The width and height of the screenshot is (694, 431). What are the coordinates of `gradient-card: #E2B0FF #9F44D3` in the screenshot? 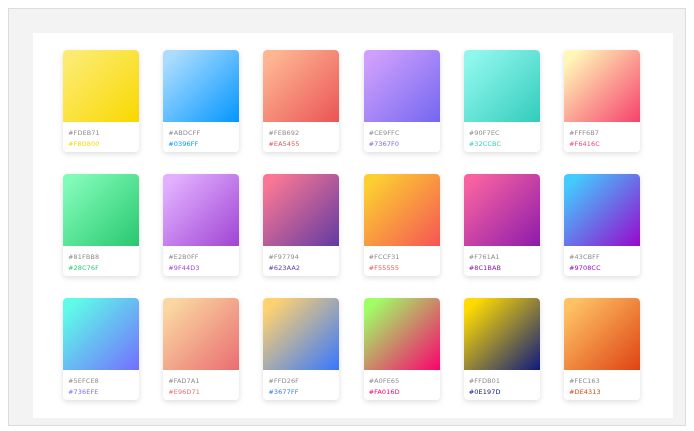 It's located at (201, 225).